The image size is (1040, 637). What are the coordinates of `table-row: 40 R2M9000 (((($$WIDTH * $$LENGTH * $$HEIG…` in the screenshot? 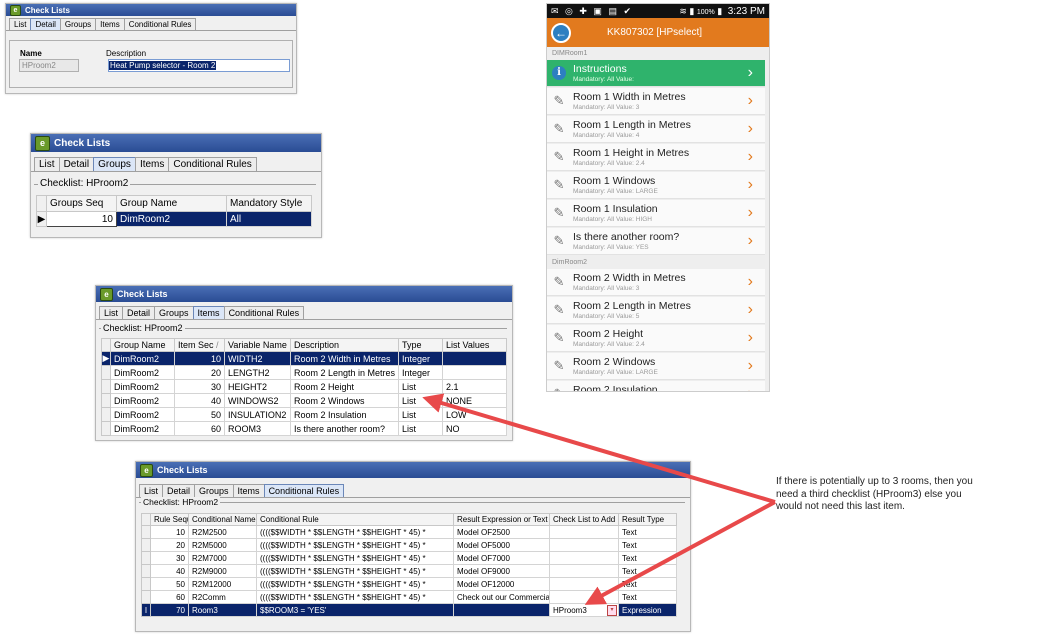 It's located at (409, 571).